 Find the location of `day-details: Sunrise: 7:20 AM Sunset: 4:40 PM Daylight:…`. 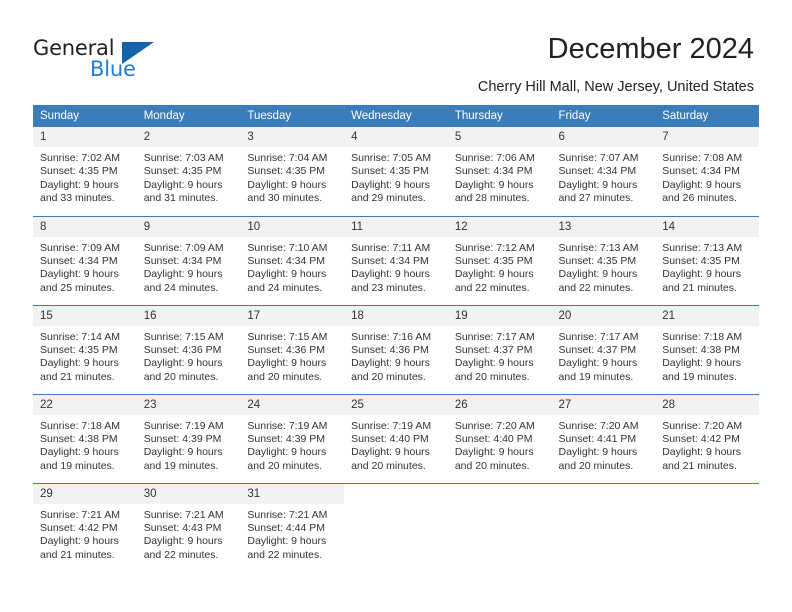

day-details: Sunrise: 7:20 AM Sunset: 4:40 PM Daylight:… is located at coordinates (500, 444).